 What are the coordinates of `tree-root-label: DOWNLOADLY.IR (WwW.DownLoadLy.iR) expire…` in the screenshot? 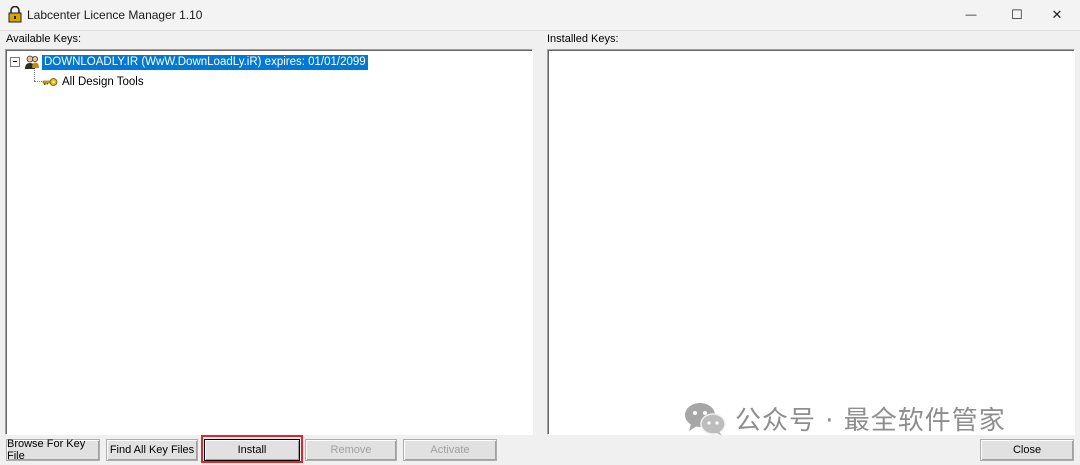 It's located at (205, 62).